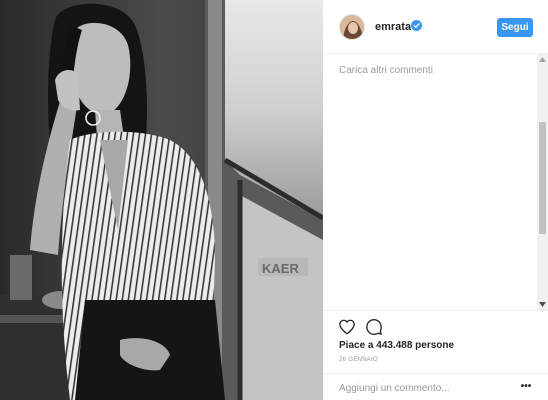  I want to click on post-actions, so click(435, 326).